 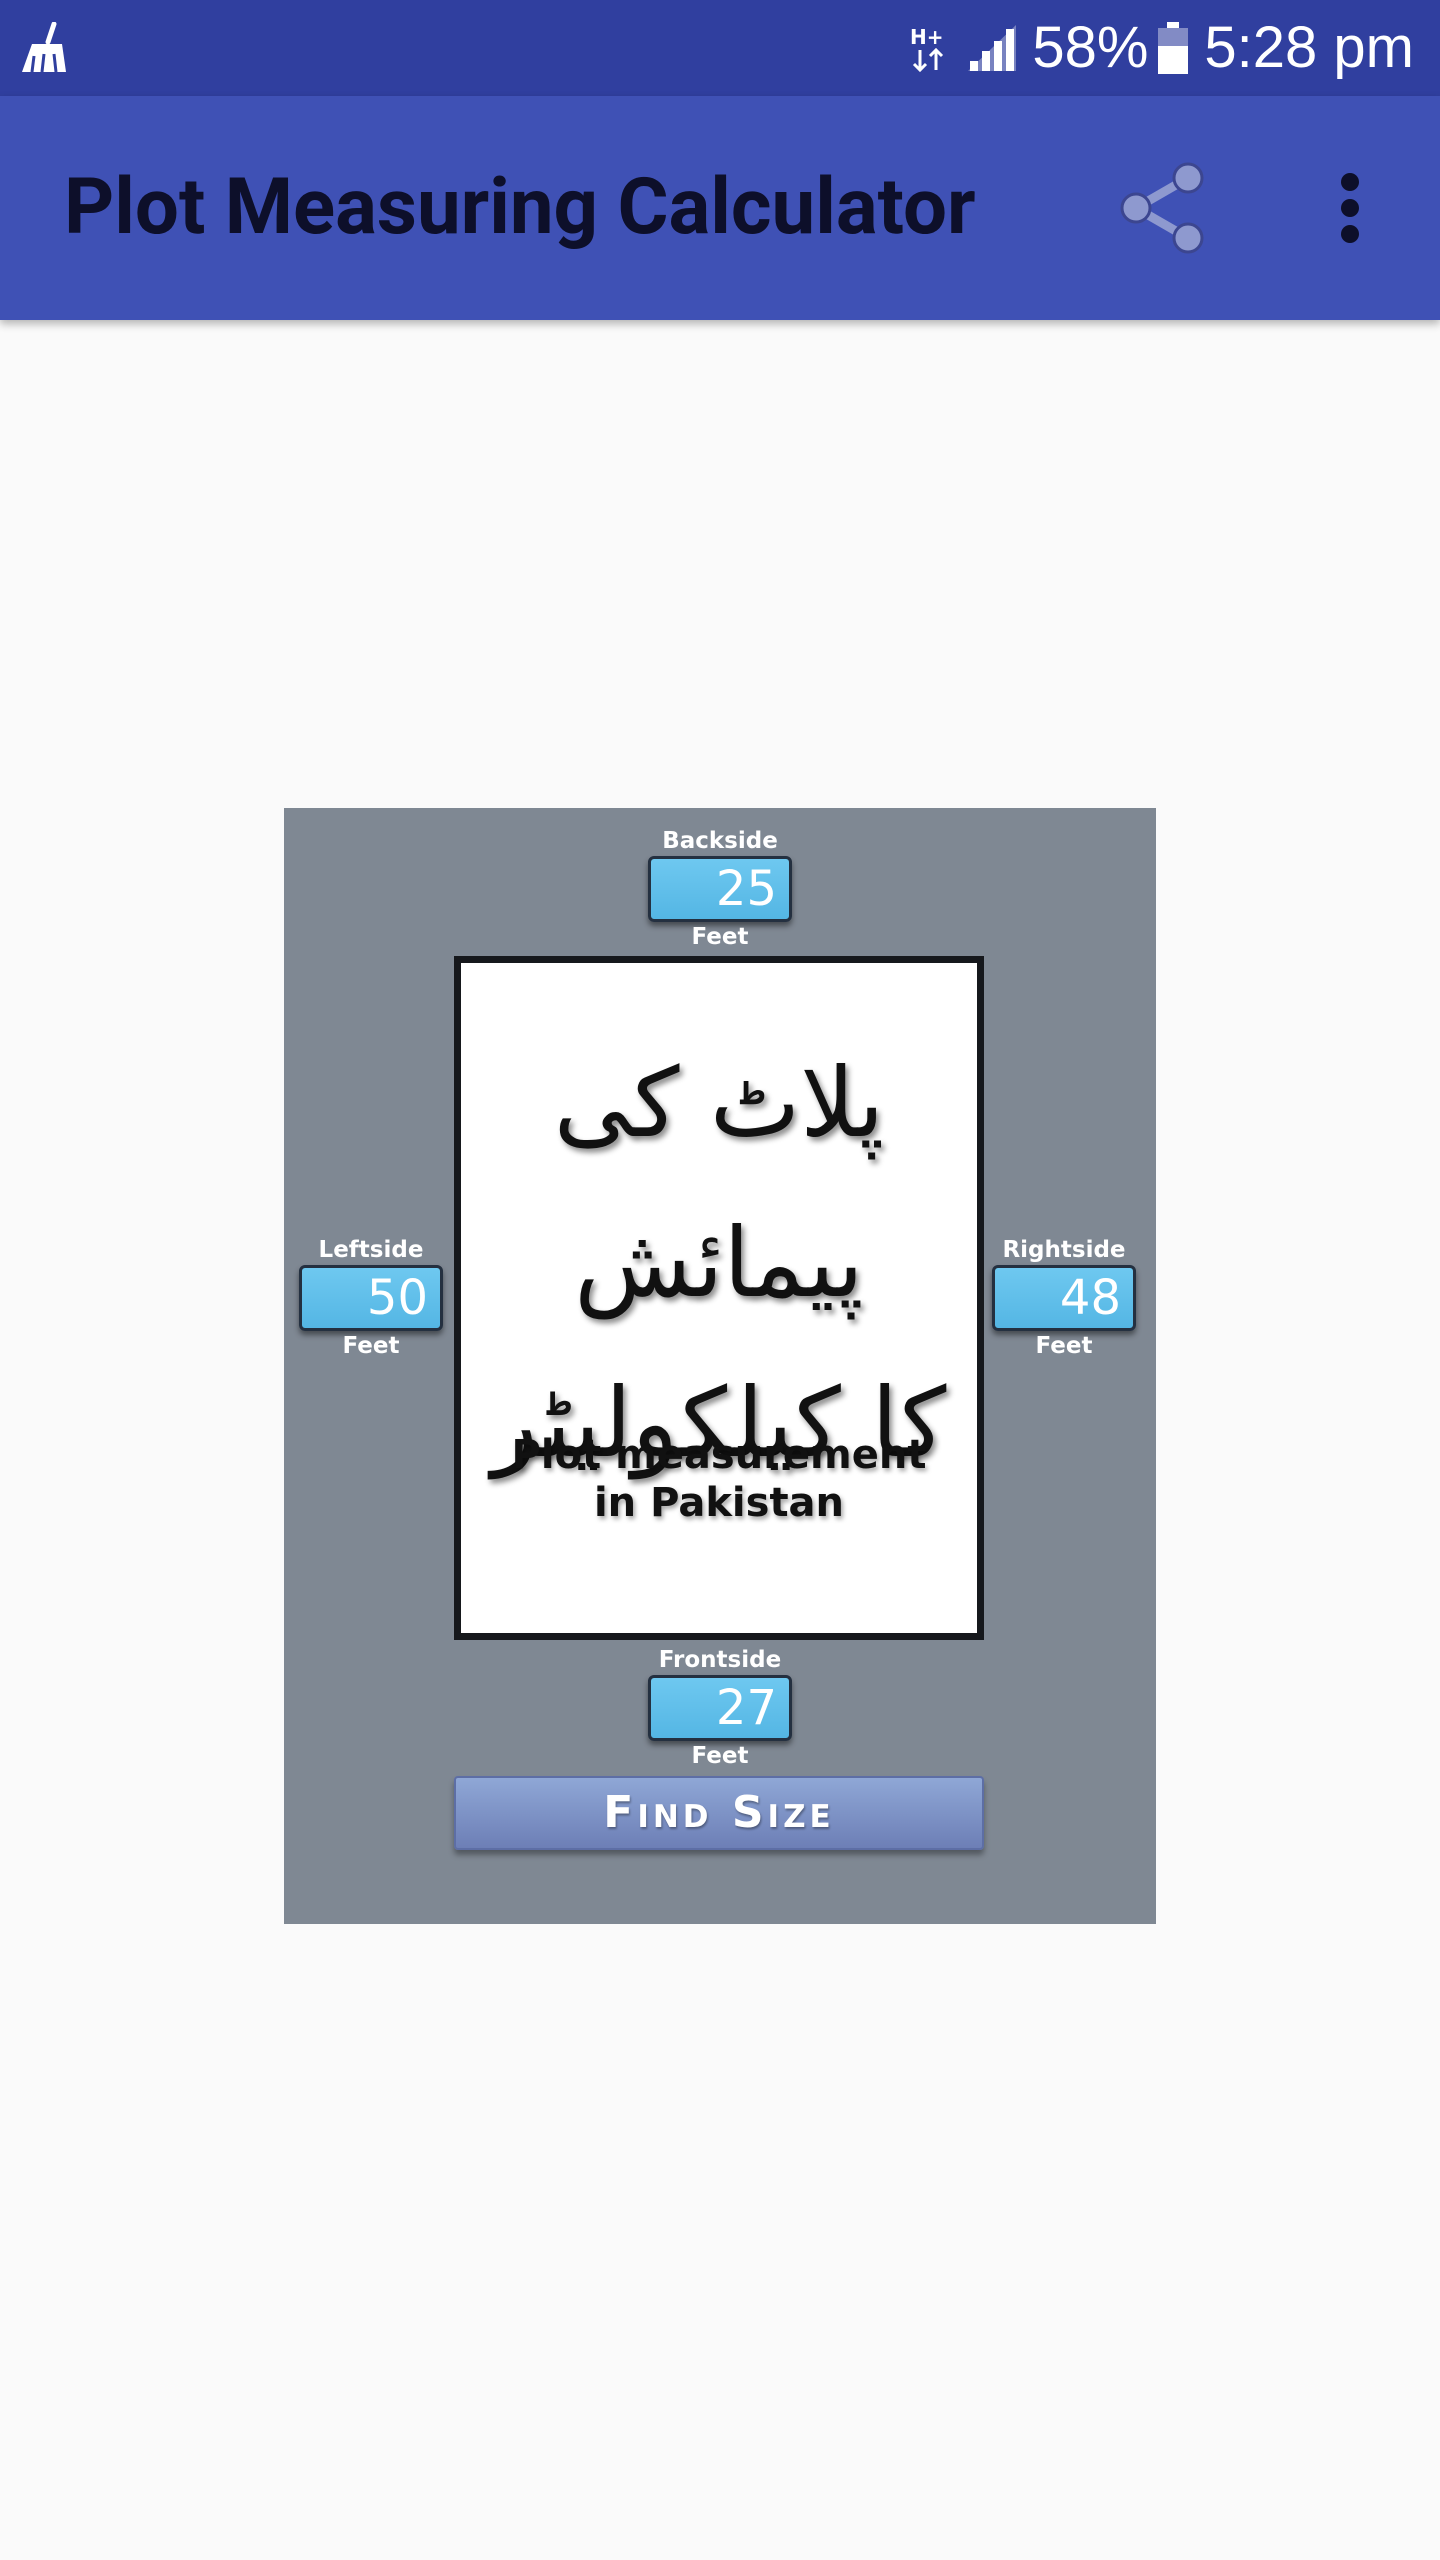 I want to click on english-title-line2: in Pakistan, so click(x=719, y=1503).